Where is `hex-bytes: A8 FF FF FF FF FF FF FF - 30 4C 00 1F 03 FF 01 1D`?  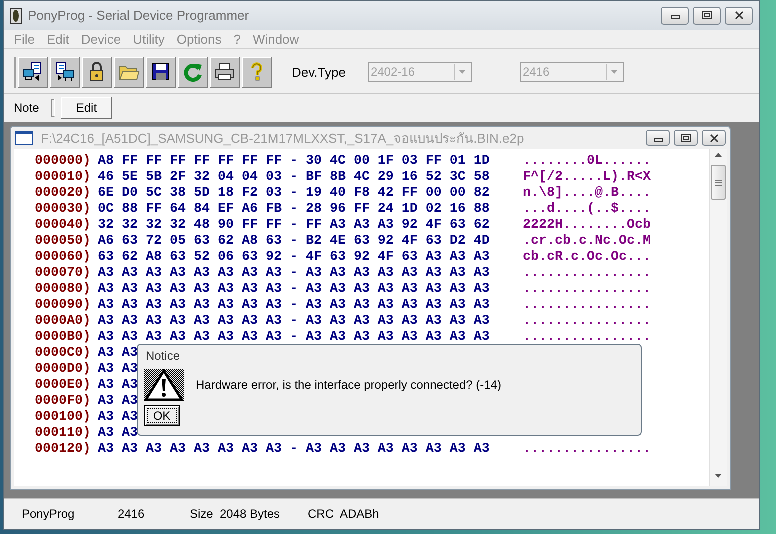 hex-bytes: A8 FF FF FF FF FF FF FF - 30 4C 00 1F 03 FF 01 1D is located at coordinates (294, 161).